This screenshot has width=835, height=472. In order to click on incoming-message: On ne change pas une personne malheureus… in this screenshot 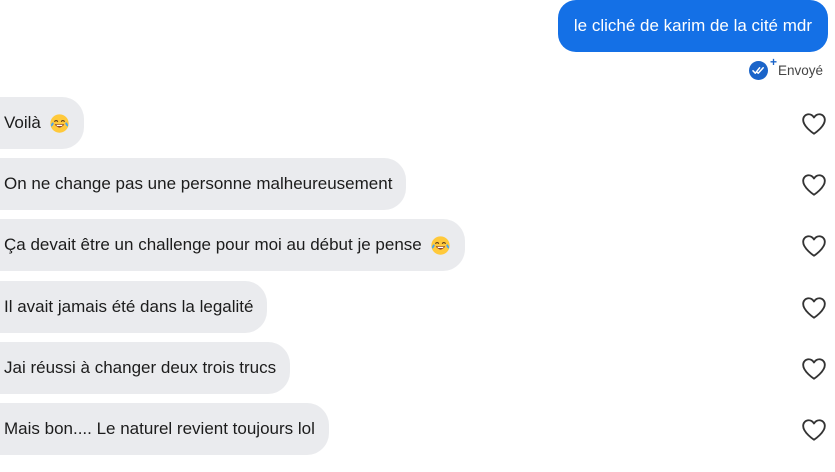, I will do `click(203, 184)`.